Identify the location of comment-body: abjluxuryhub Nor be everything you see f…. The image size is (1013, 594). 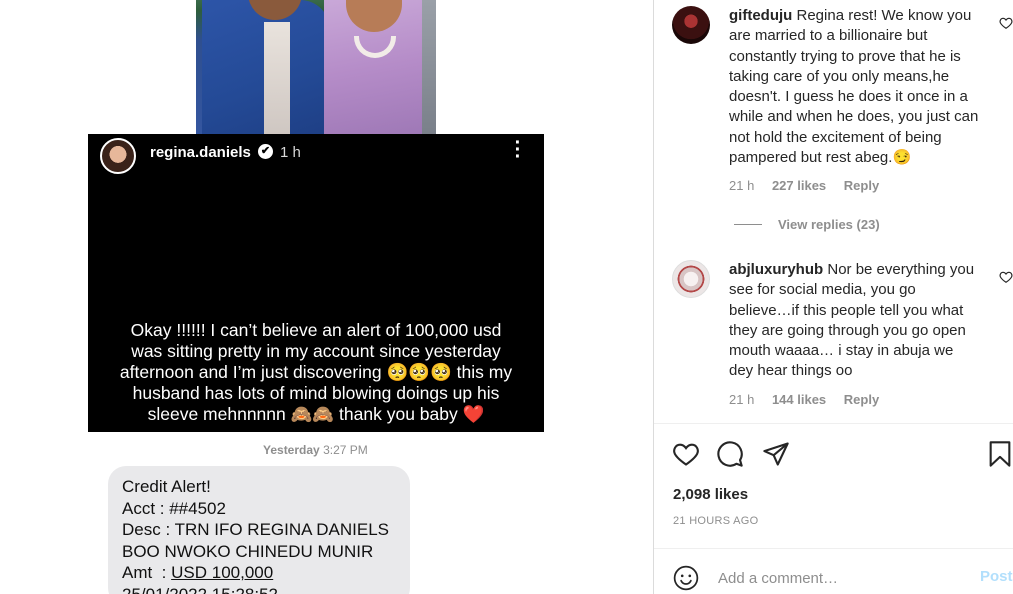
(855, 321).